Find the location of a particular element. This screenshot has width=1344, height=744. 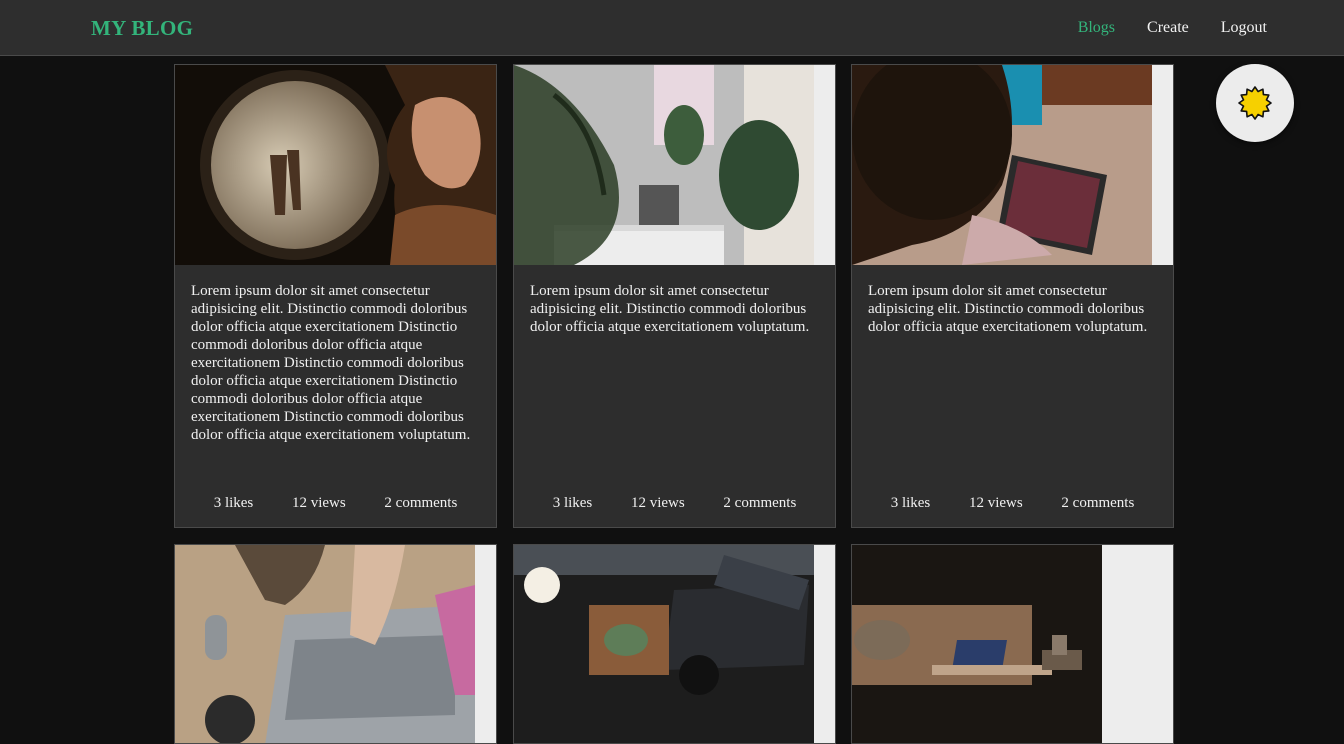

post-photo-tablet-user is located at coordinates (1002, 165).